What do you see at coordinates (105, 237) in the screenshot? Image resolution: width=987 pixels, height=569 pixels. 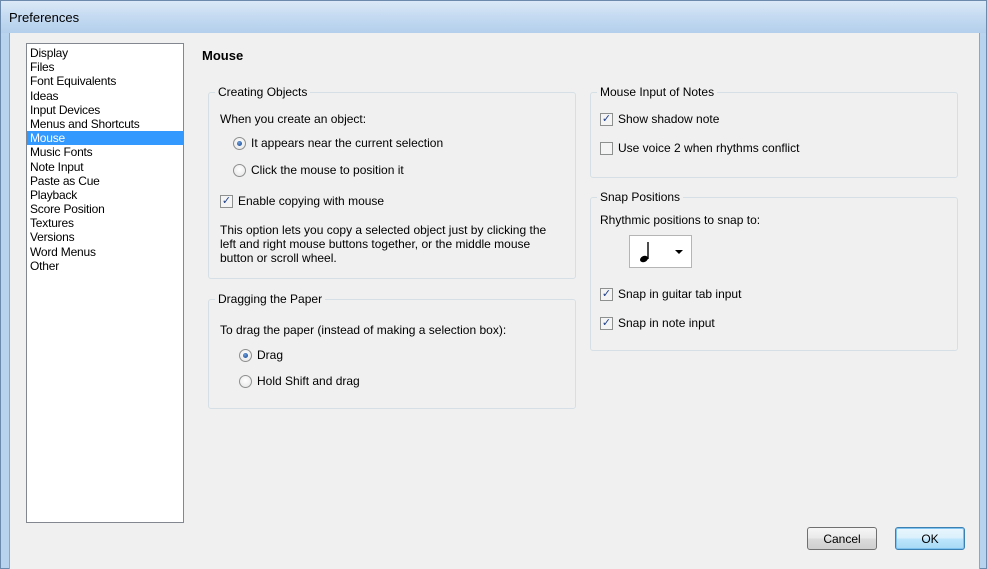 I see `category-item-versions: Versions` at bounding box center [105, 237].